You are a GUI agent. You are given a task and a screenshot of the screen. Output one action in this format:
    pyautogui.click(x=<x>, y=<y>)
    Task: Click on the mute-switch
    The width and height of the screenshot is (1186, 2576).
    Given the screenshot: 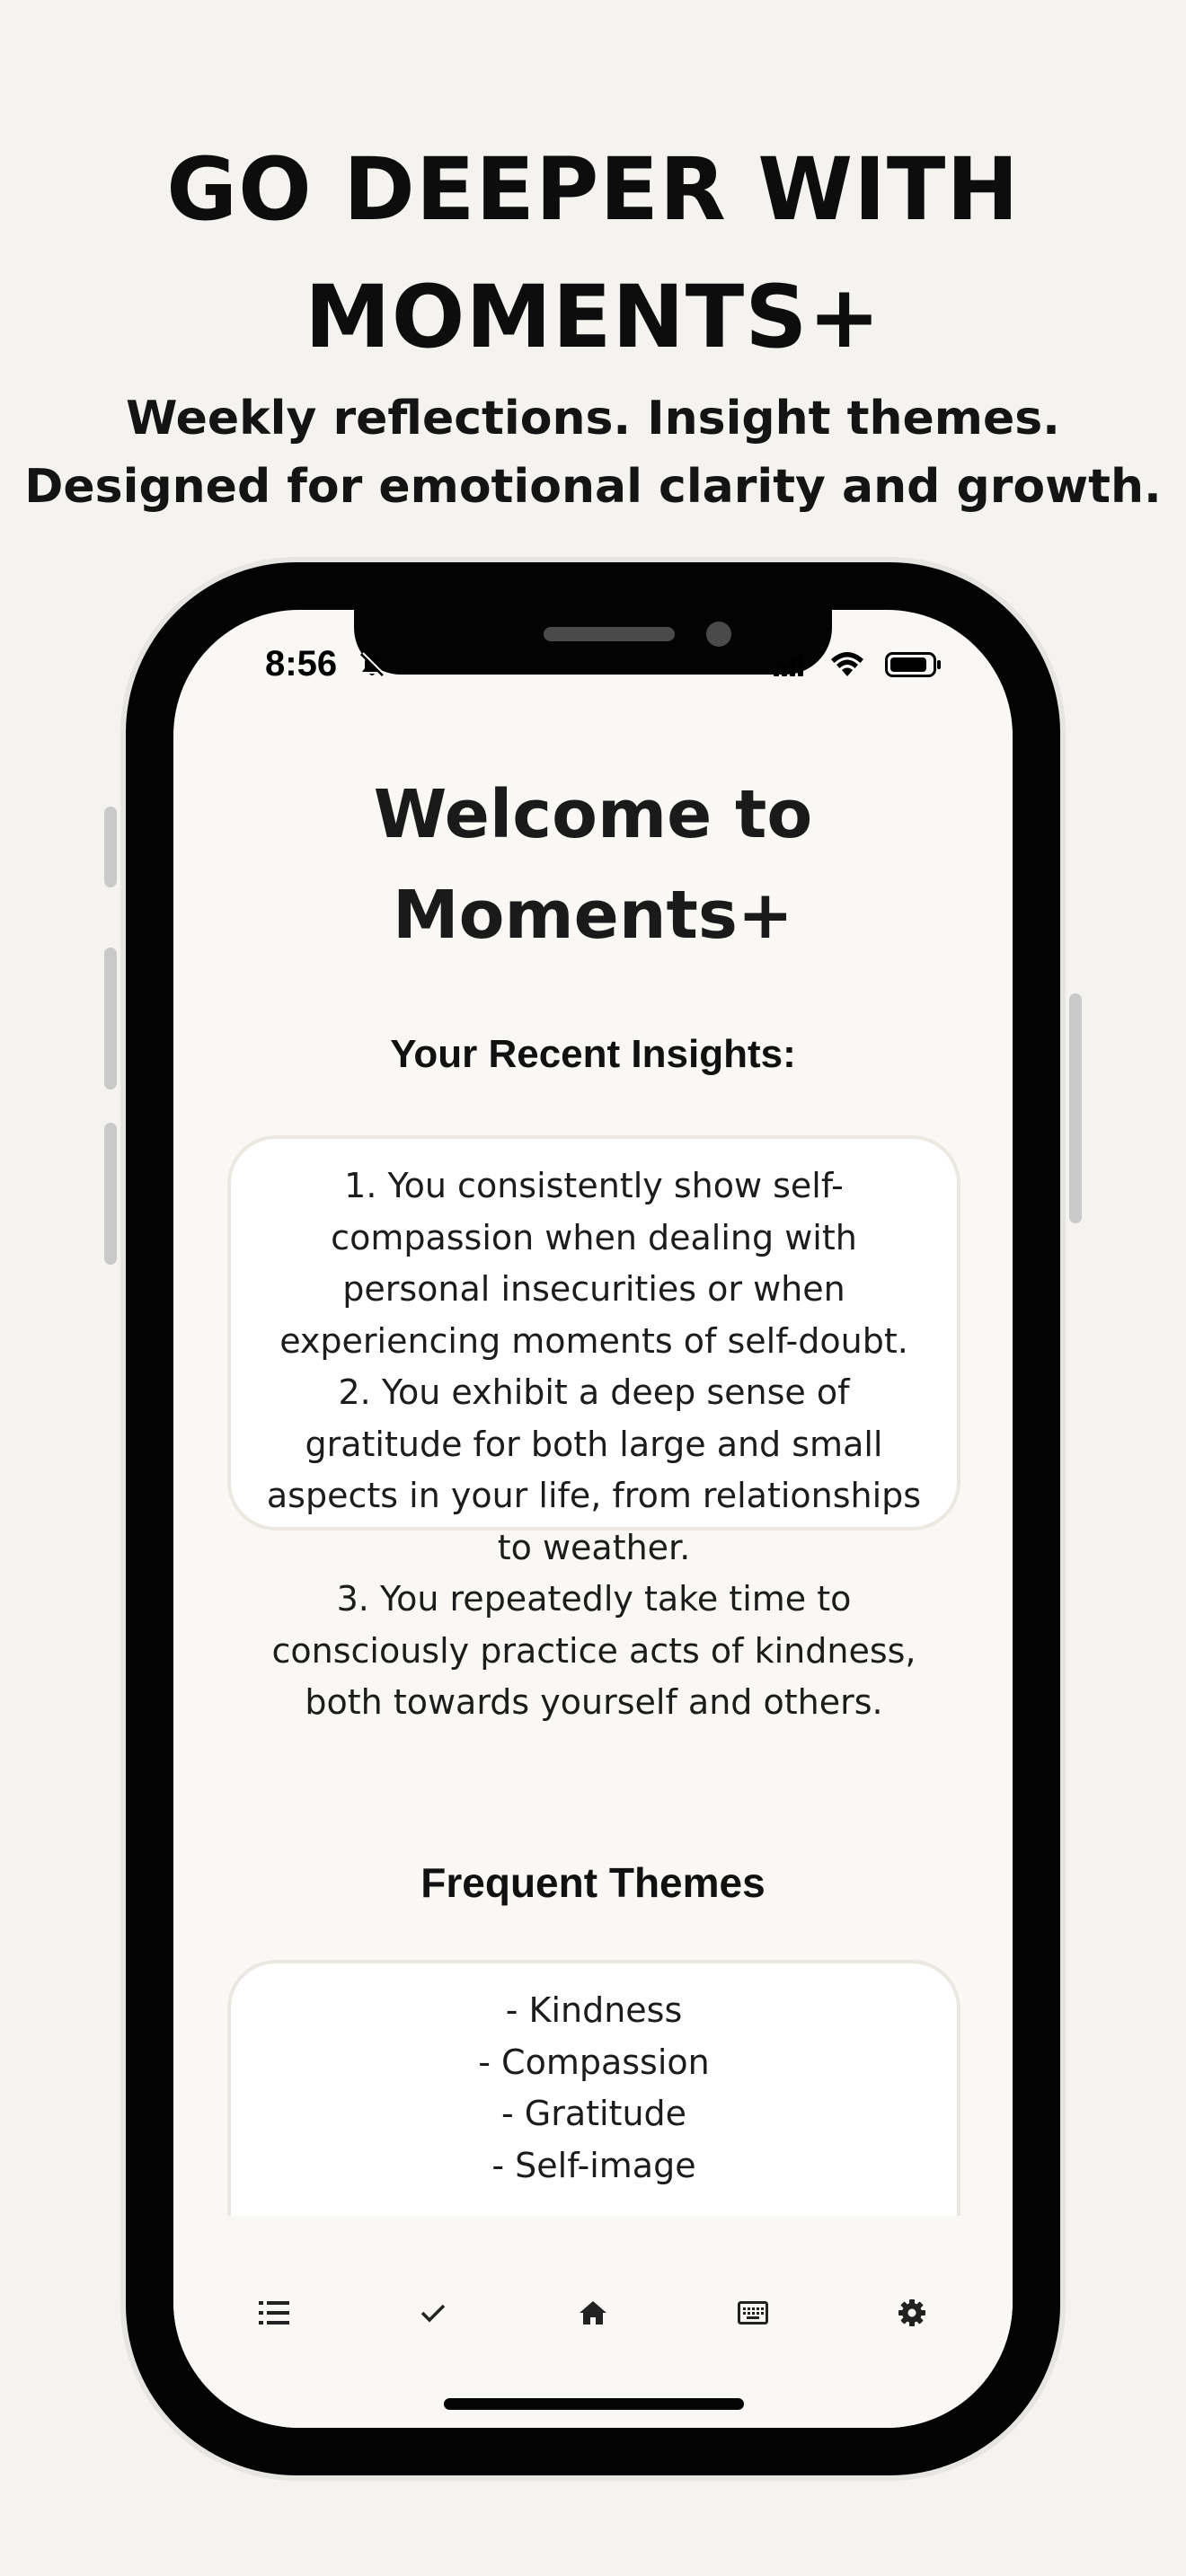 What is the action you would take?
    pyautogui.click(x=110, y=847)
    